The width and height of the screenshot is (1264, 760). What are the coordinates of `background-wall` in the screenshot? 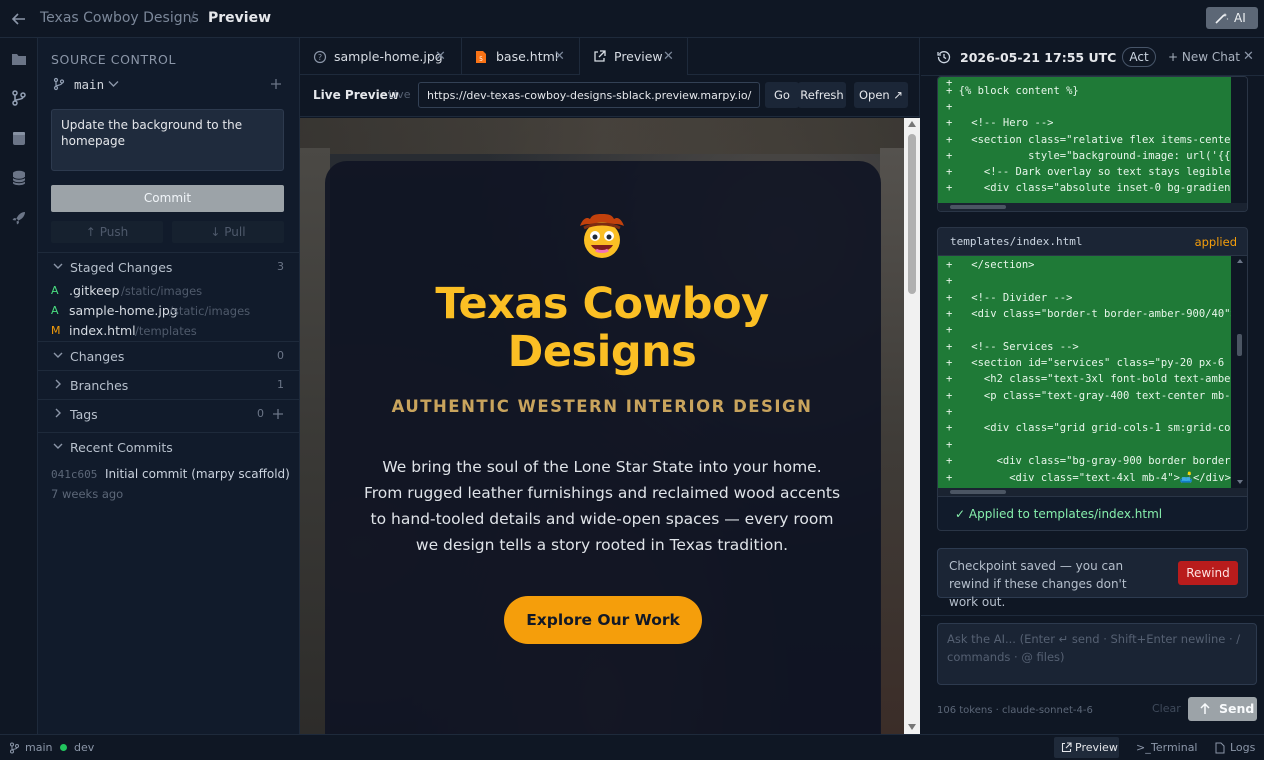 It's located at (892, 441).